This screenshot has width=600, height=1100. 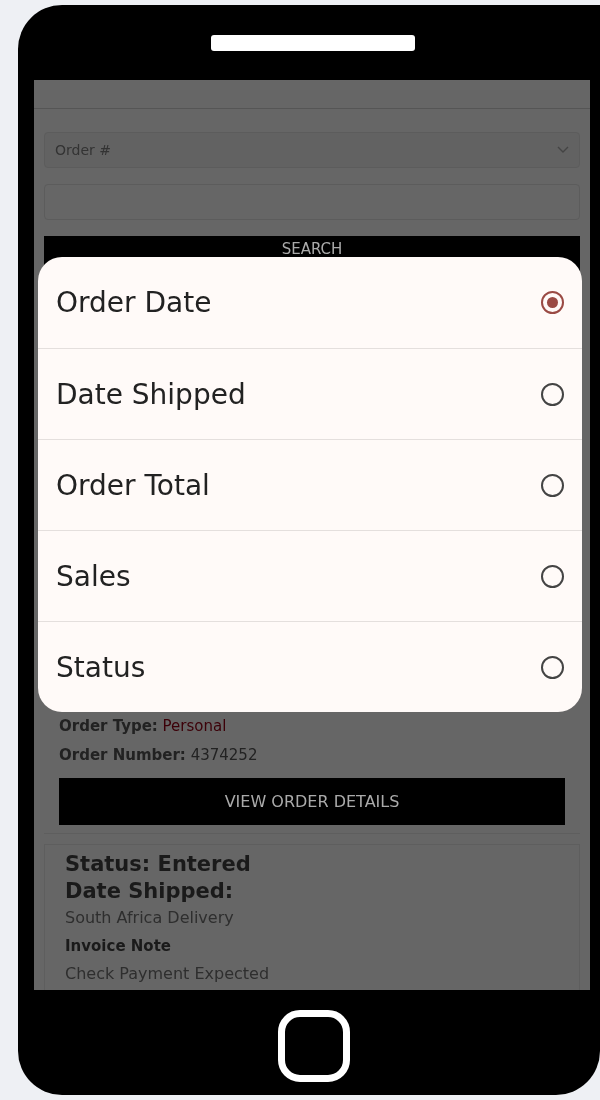 What do you see at coordinates (310, 484) in the screenshot?
I see `sort-option: Order Total` at bounding box center [310, 484].